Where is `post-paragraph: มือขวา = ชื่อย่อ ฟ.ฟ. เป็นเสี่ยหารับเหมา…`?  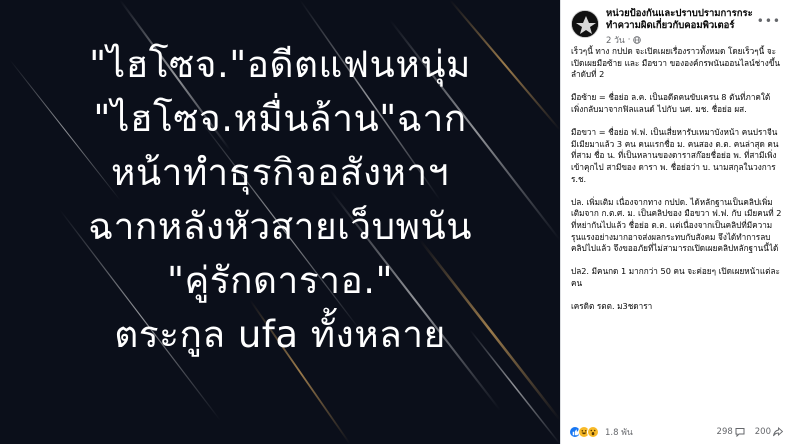 post-paragraph: มือขวา = ชื่อย่อ ฟ.ฟ. เป็นเสี่ยหารับเหมา… is located at coordinates (675, 155).